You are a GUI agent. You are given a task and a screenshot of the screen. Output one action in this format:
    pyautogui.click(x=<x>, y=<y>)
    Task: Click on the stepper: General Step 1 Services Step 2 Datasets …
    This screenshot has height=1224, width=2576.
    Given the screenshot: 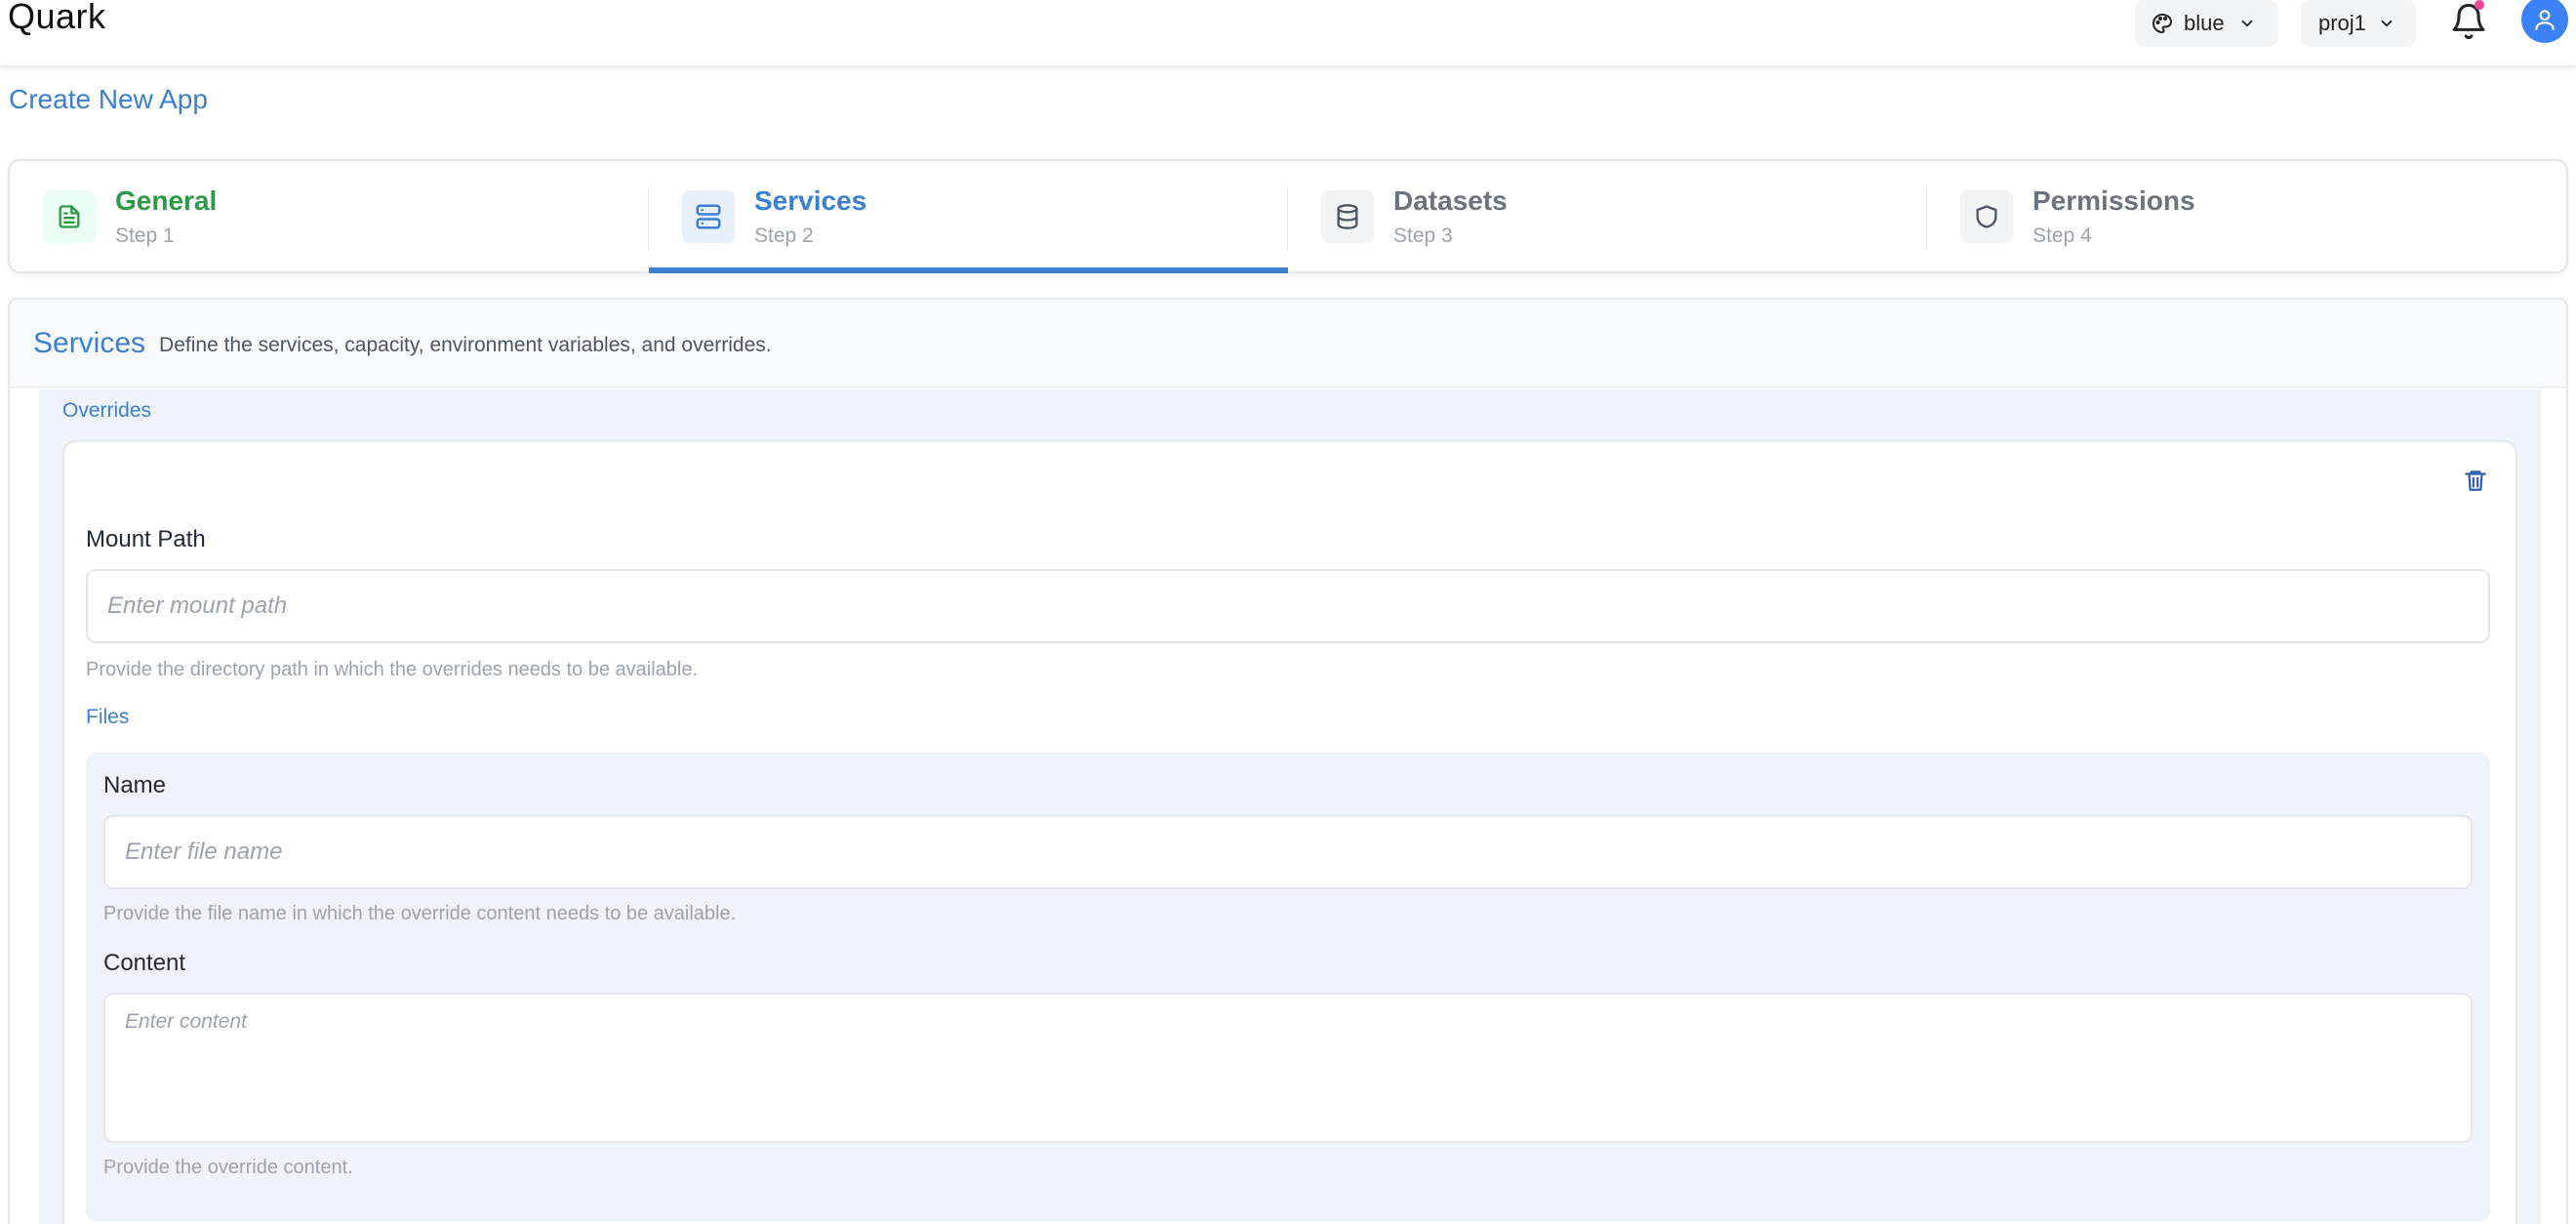 What is the action you would take?
    pyautogui.click(x=1288, y=216)
    